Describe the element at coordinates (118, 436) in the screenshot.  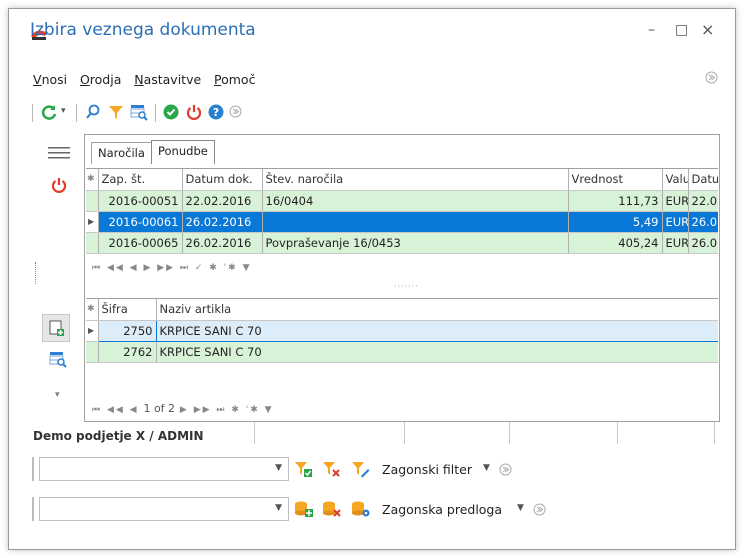
I see `company-user-label: Demo podjetje X / ADMIN` at that location.